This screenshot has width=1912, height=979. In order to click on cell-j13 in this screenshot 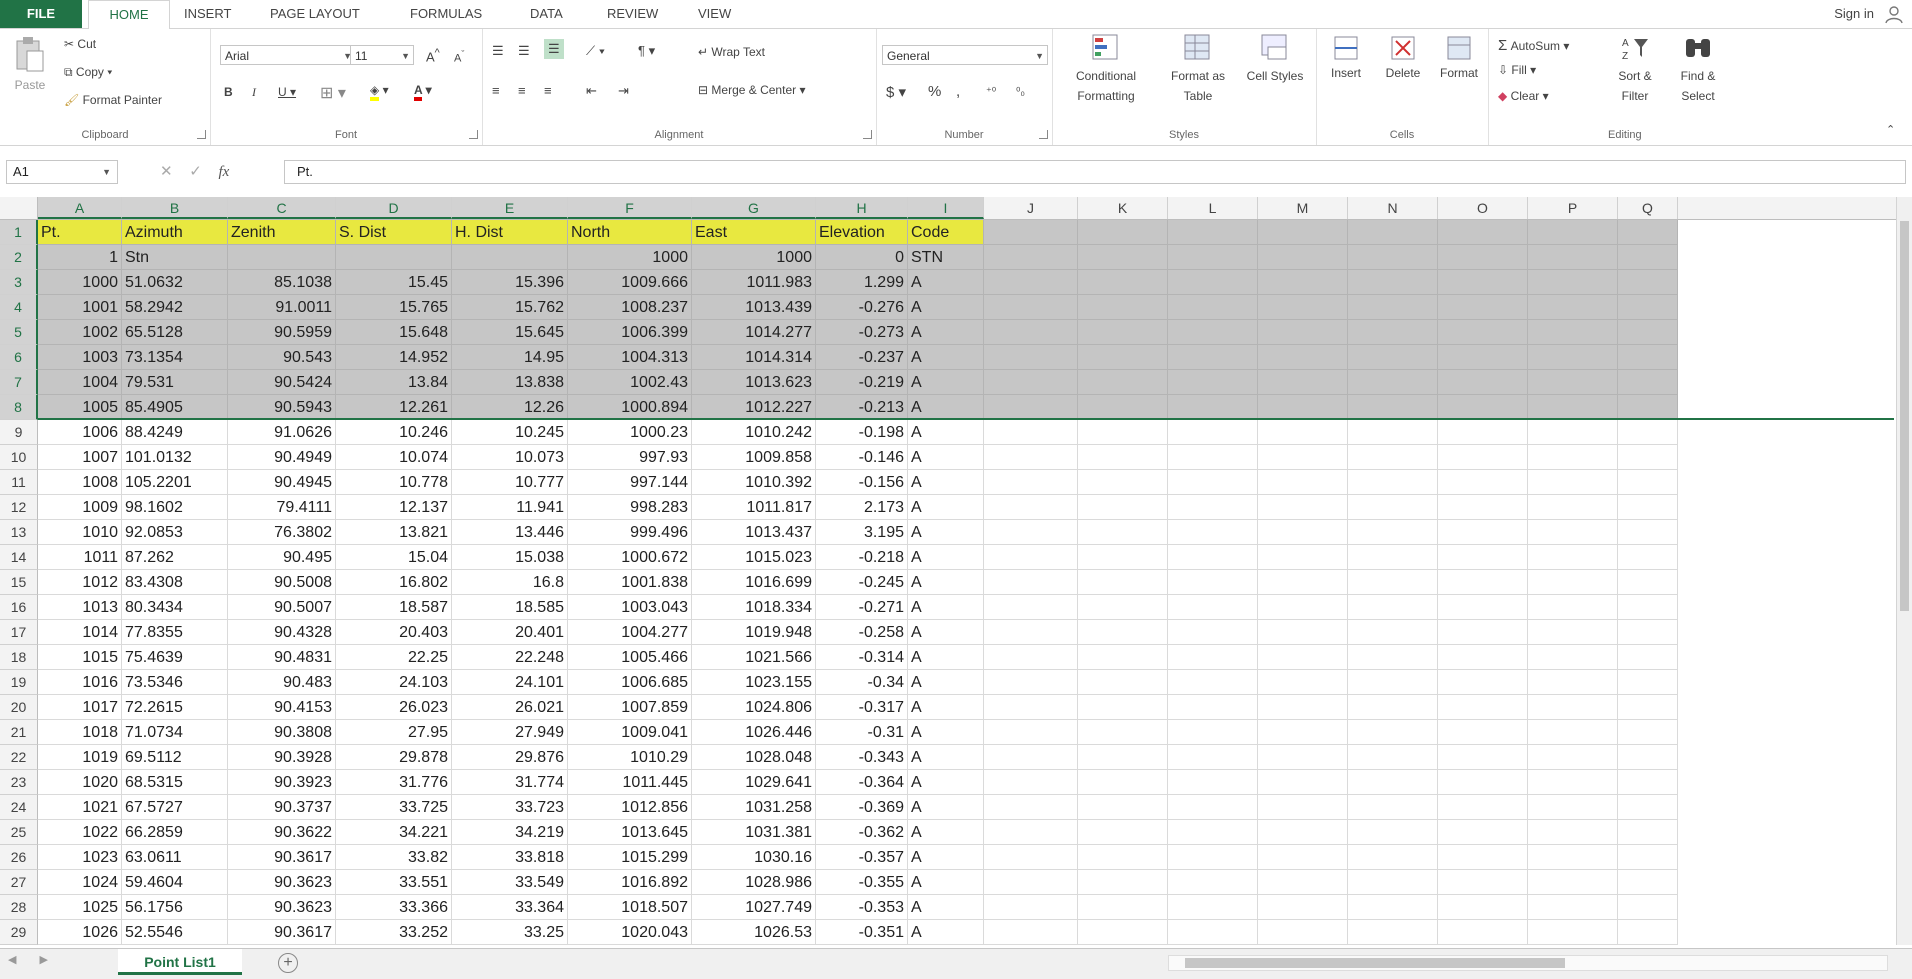, I will do `click(1031, 532)`.